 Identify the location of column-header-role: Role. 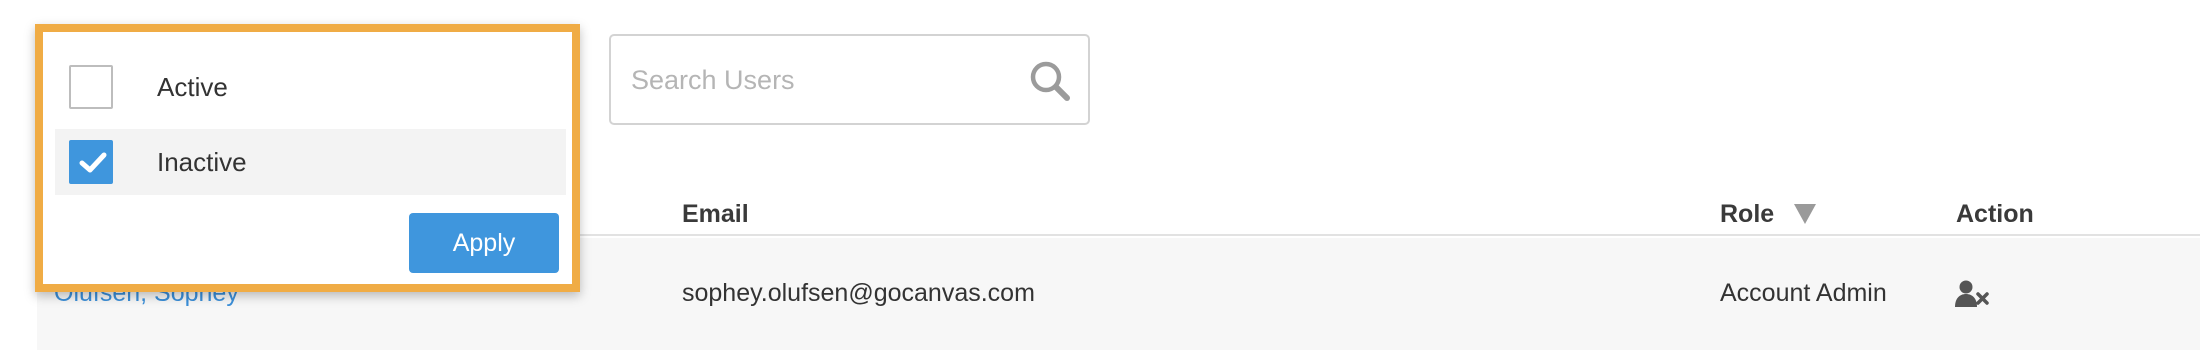
(1768, 214).